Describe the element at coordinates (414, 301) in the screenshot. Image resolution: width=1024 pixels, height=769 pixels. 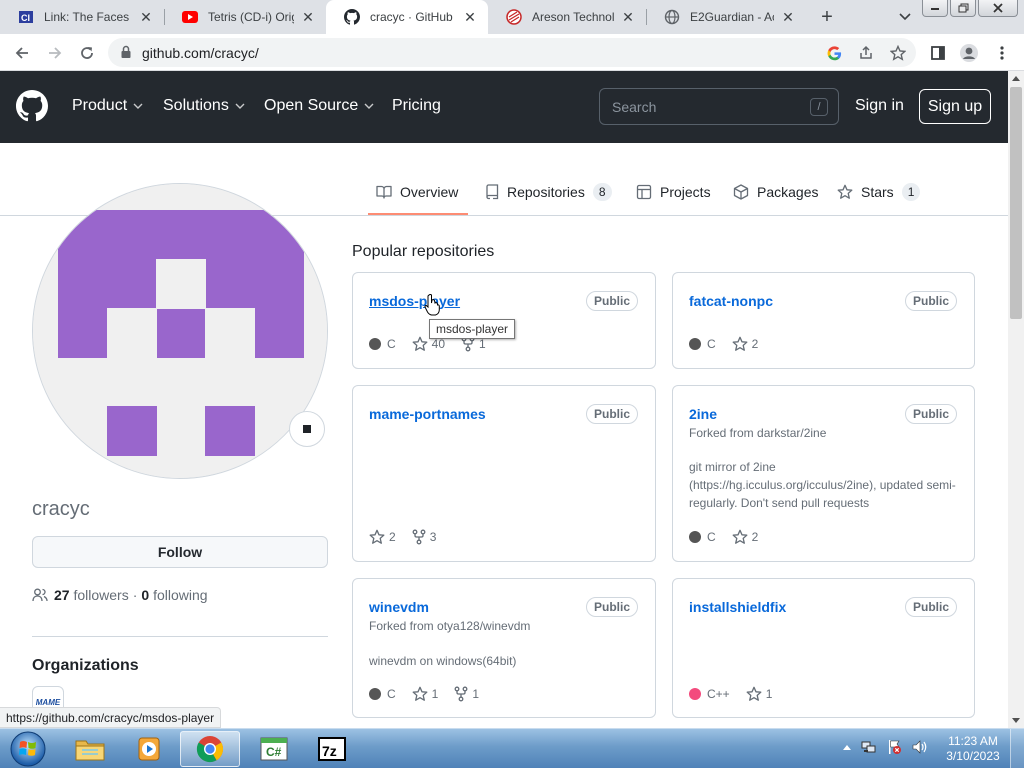
I see `repo-name-link: msdos-player` at that location.